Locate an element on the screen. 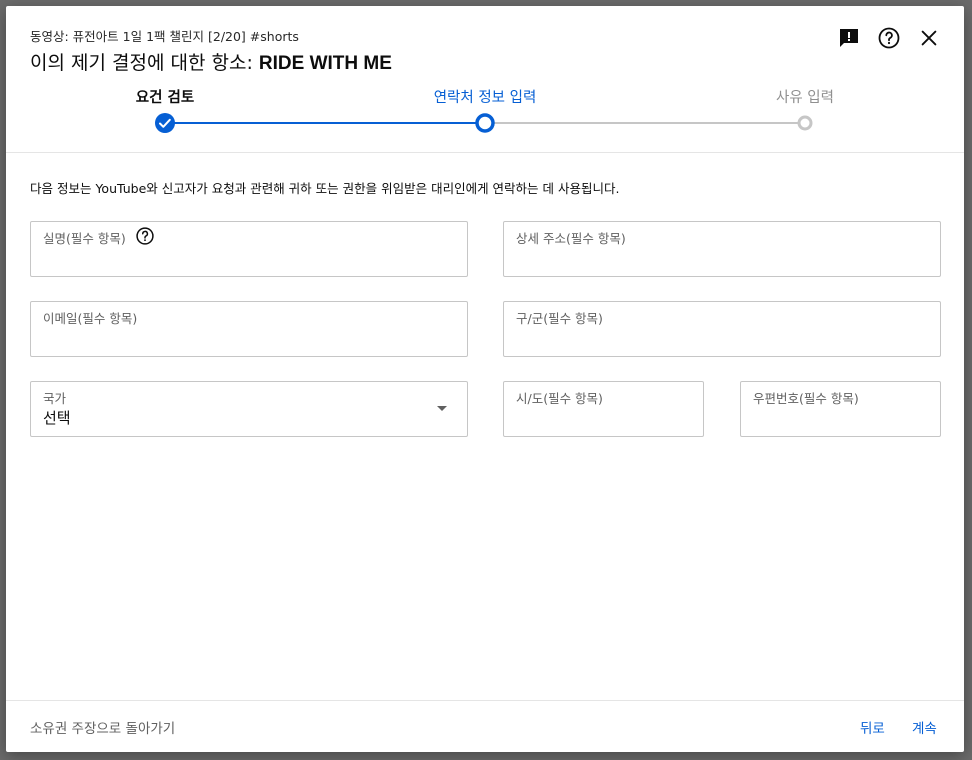 This screenshot has height=760, width=972. email-input is located at coordinates (249, 337).